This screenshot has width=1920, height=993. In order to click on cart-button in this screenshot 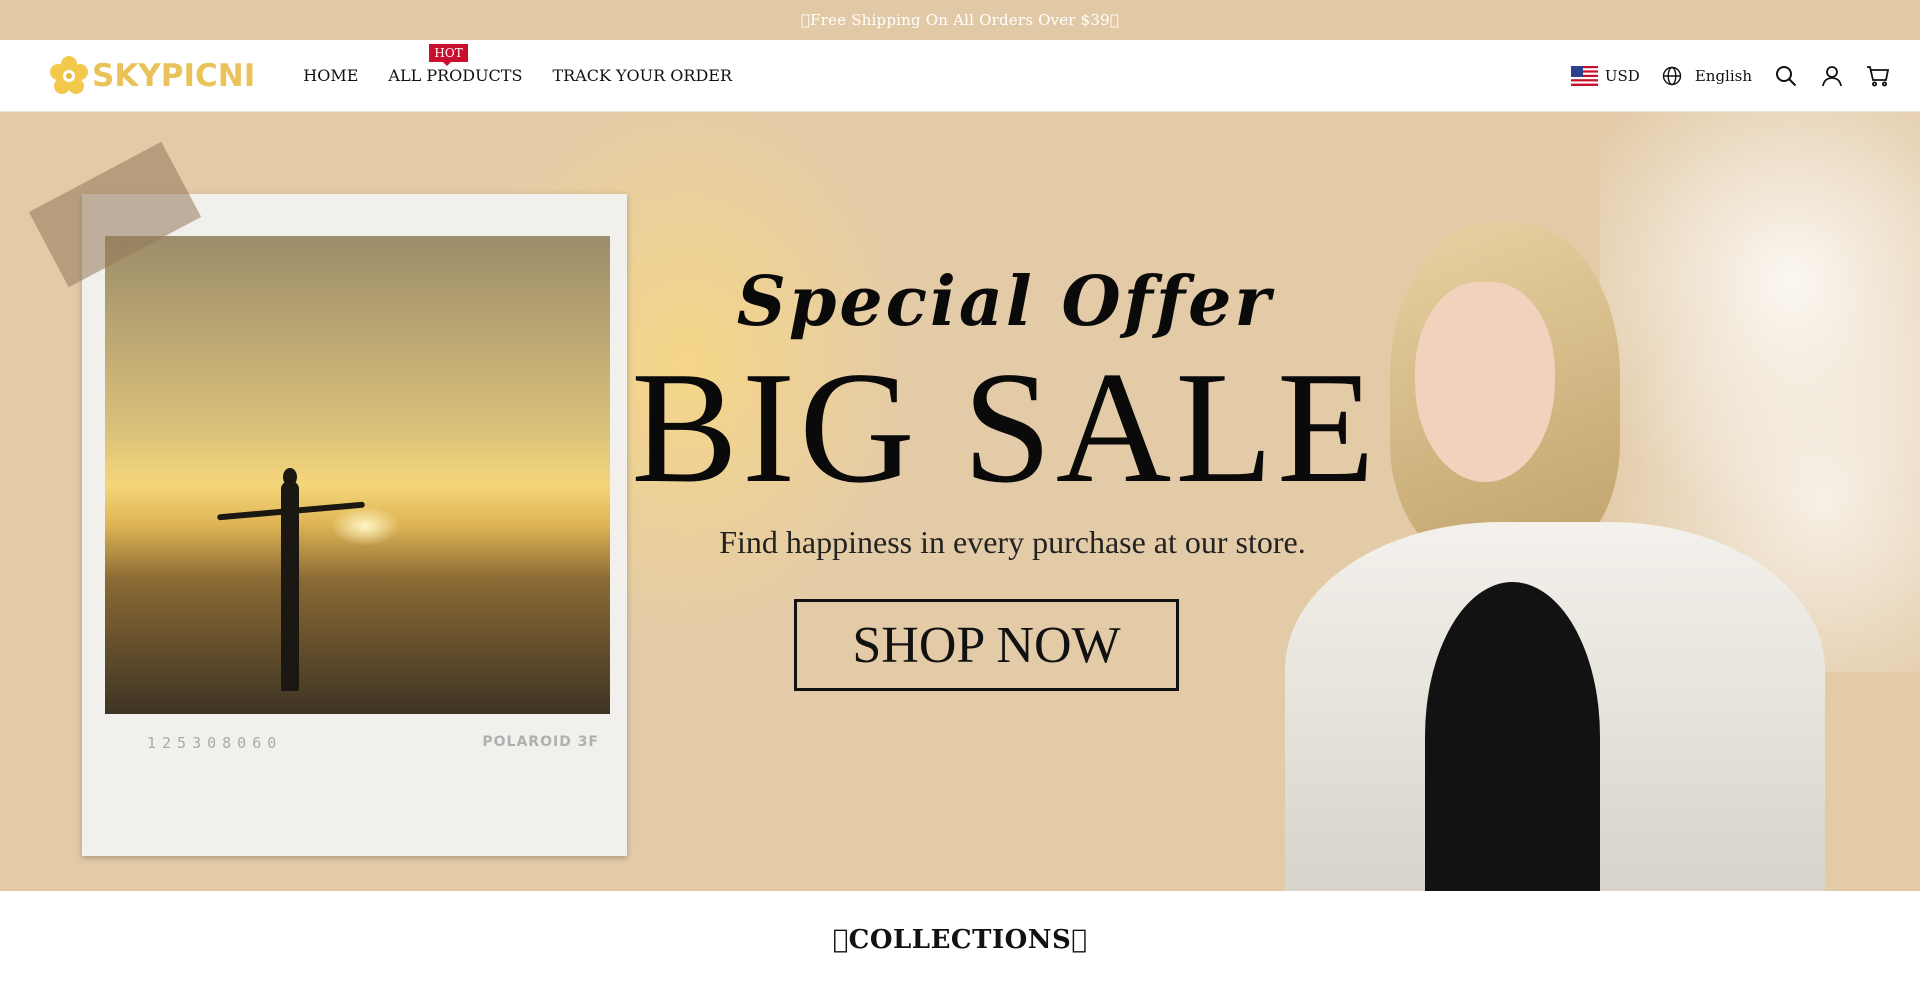, I will do `click(1878, 76)`.